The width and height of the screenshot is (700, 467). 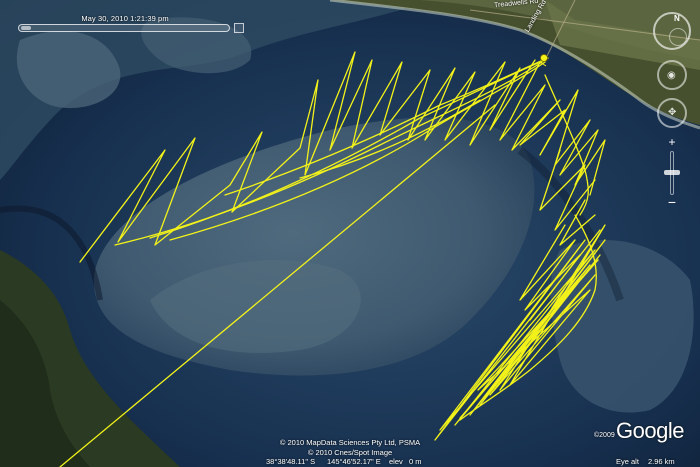 I want to click on compass-center, so click(x=678, y=37).